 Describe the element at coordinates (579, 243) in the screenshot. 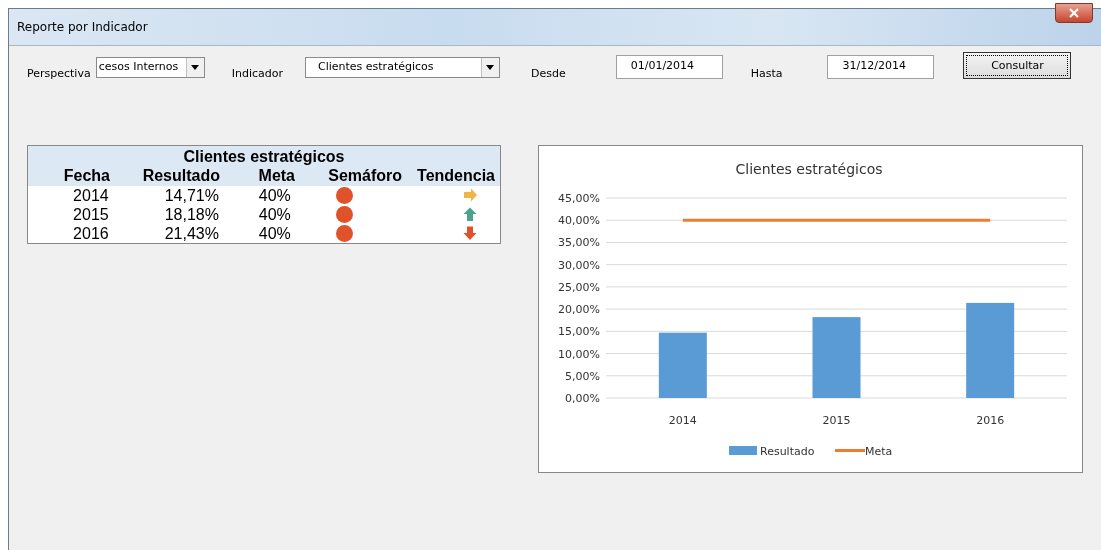

I see `y-axis-label: 35,00%` at that location.